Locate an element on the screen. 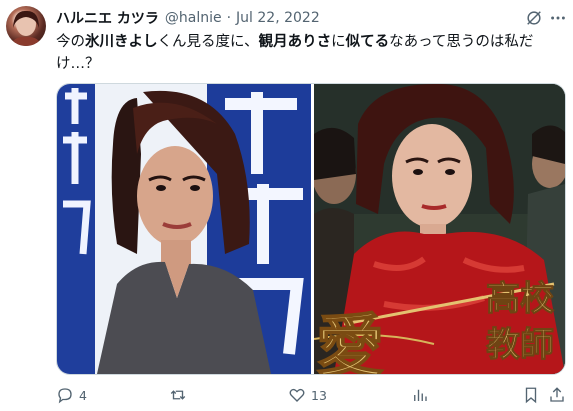 The image size is (573, 411). tweet-actions: 4 13 is located at coordinates (311, 396).